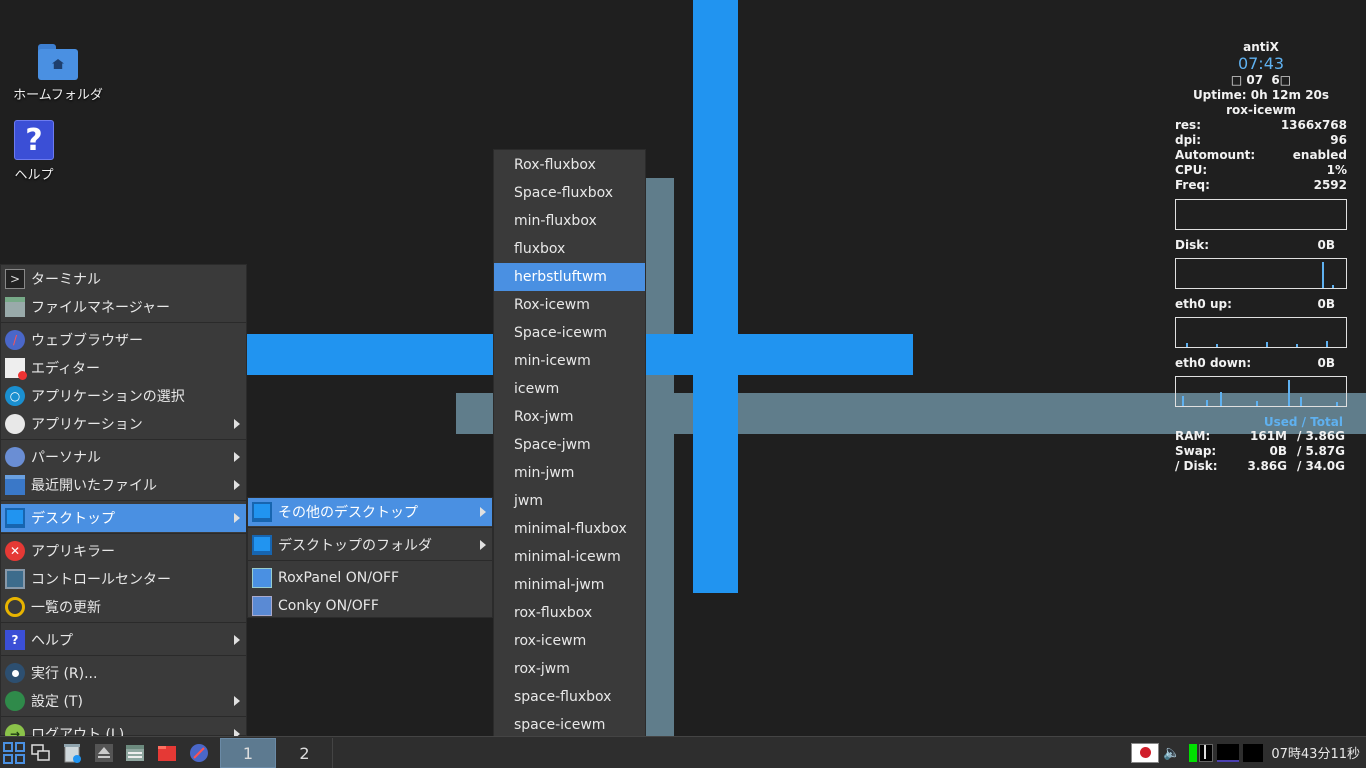  What do you see at coordinates (660, 458) in the screenshot?
I see `wallpaper-gray-vertical-bar` at bounding box center [660, 458].